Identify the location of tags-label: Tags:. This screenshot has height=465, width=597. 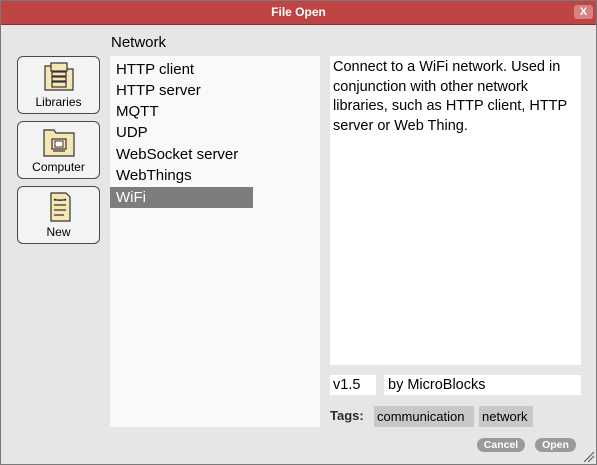
(347, 415).